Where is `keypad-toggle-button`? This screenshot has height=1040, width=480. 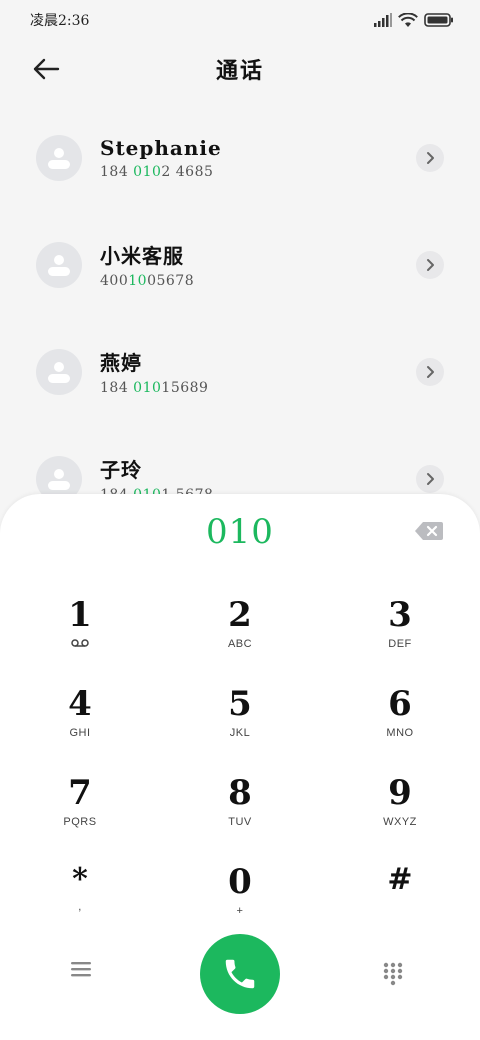 keypad-toggle-button is located at coordinates (394, 974).